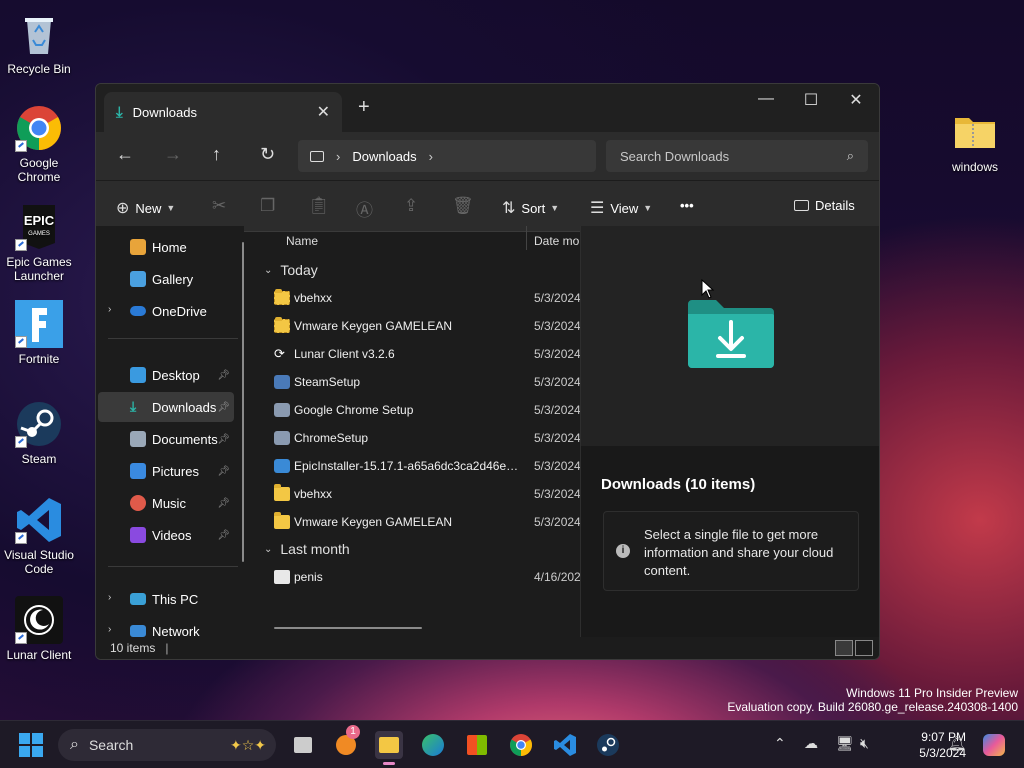  I want to click on edge-taskbar-button, so click(433, 745).